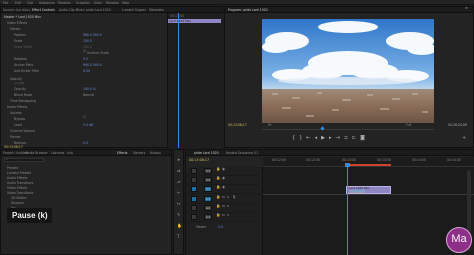 This screenshot has width=474, height=255. I want to click on menu-sequence: Sequence, so click(47, 3).